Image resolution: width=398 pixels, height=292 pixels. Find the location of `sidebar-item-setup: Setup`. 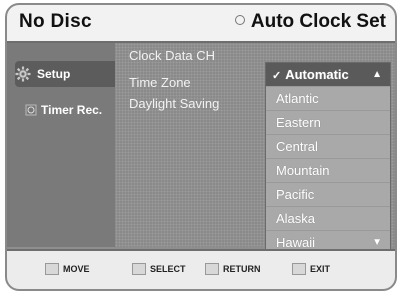

sidebar-item-setup: Setup is located at coordinates (65, 74).